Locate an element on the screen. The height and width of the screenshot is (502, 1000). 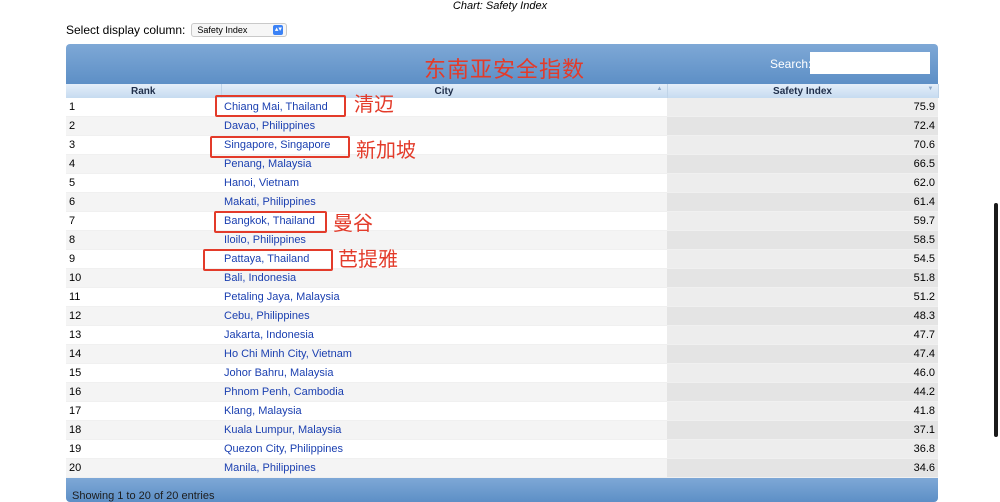
rank-cell: 7 is located at coordinates (143, 221).